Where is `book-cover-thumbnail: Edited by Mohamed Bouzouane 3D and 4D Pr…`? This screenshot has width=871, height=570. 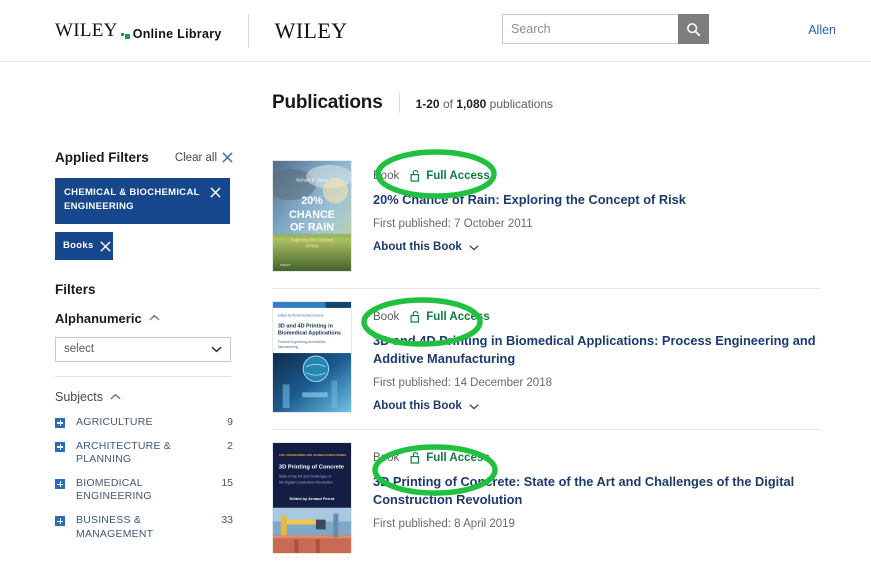 book-cover-thumbnail: Edited by Mohamed Bouzouane 3D and 4D Pr… is located at coordinates (312, 357).